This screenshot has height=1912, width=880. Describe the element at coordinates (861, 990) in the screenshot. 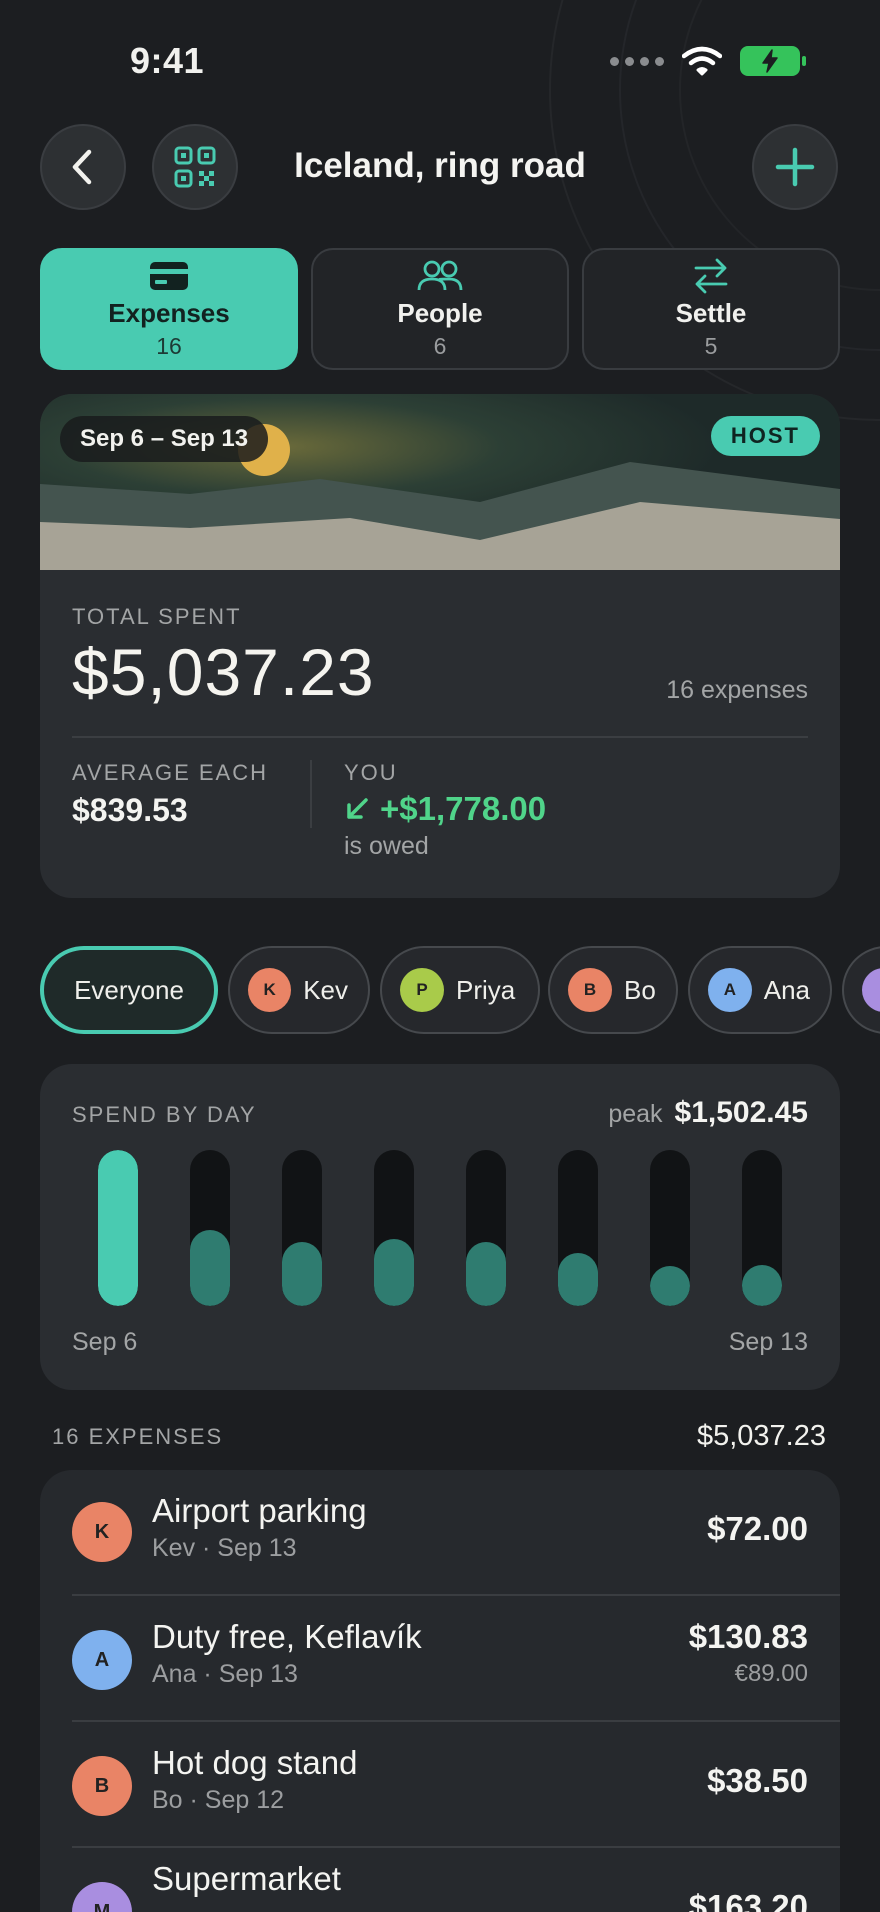

I see `filter-chip-more` at that location.